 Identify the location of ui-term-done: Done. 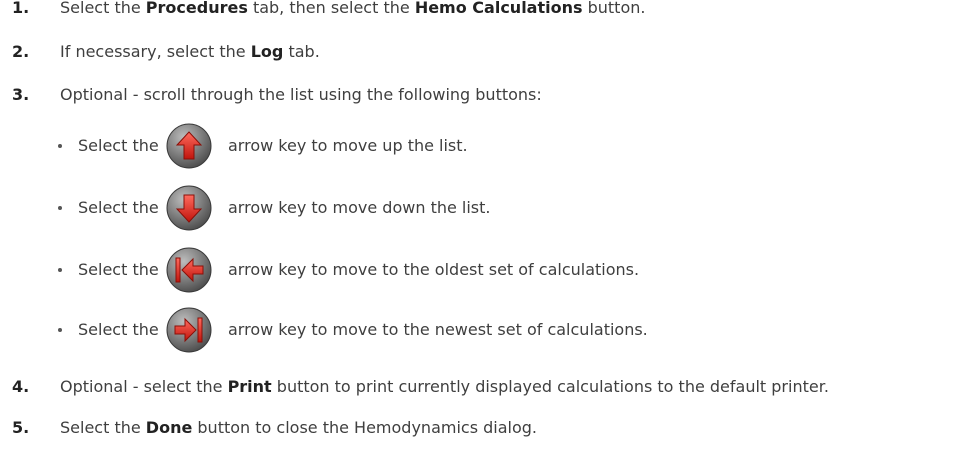
(169, 427).